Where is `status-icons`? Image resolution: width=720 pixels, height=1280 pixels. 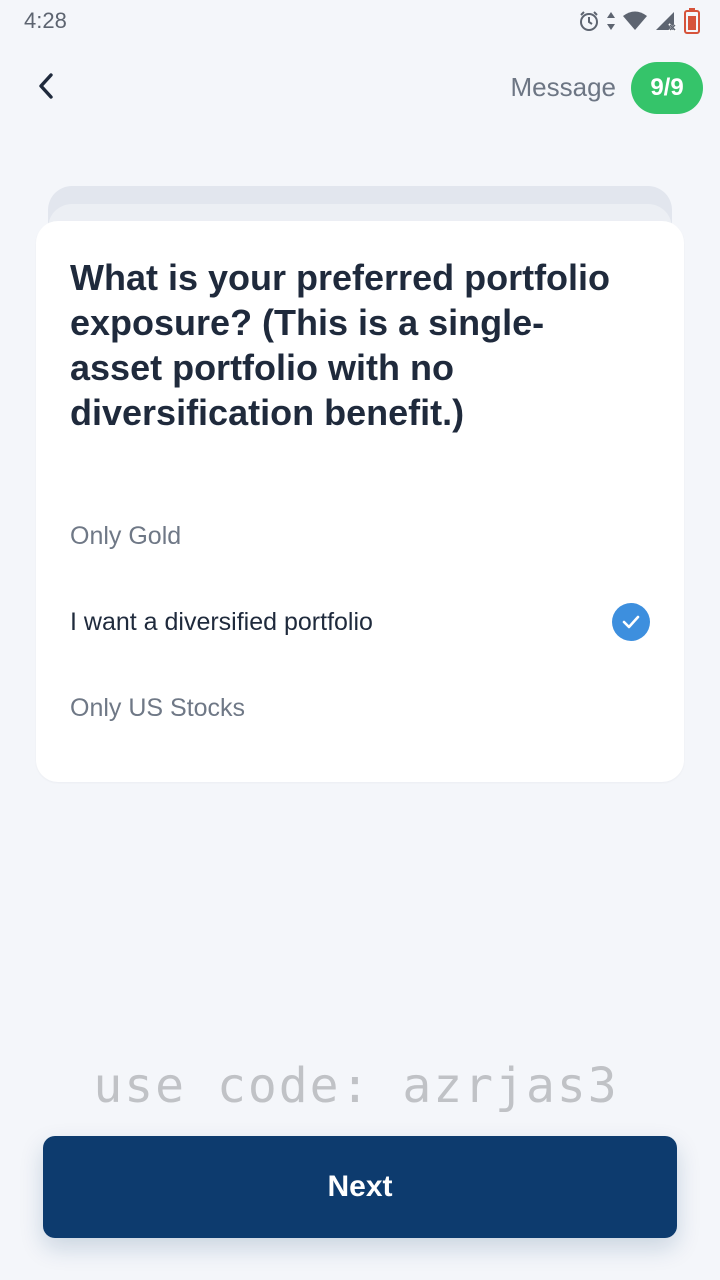 status-icons is located at coordinates (639, 21).